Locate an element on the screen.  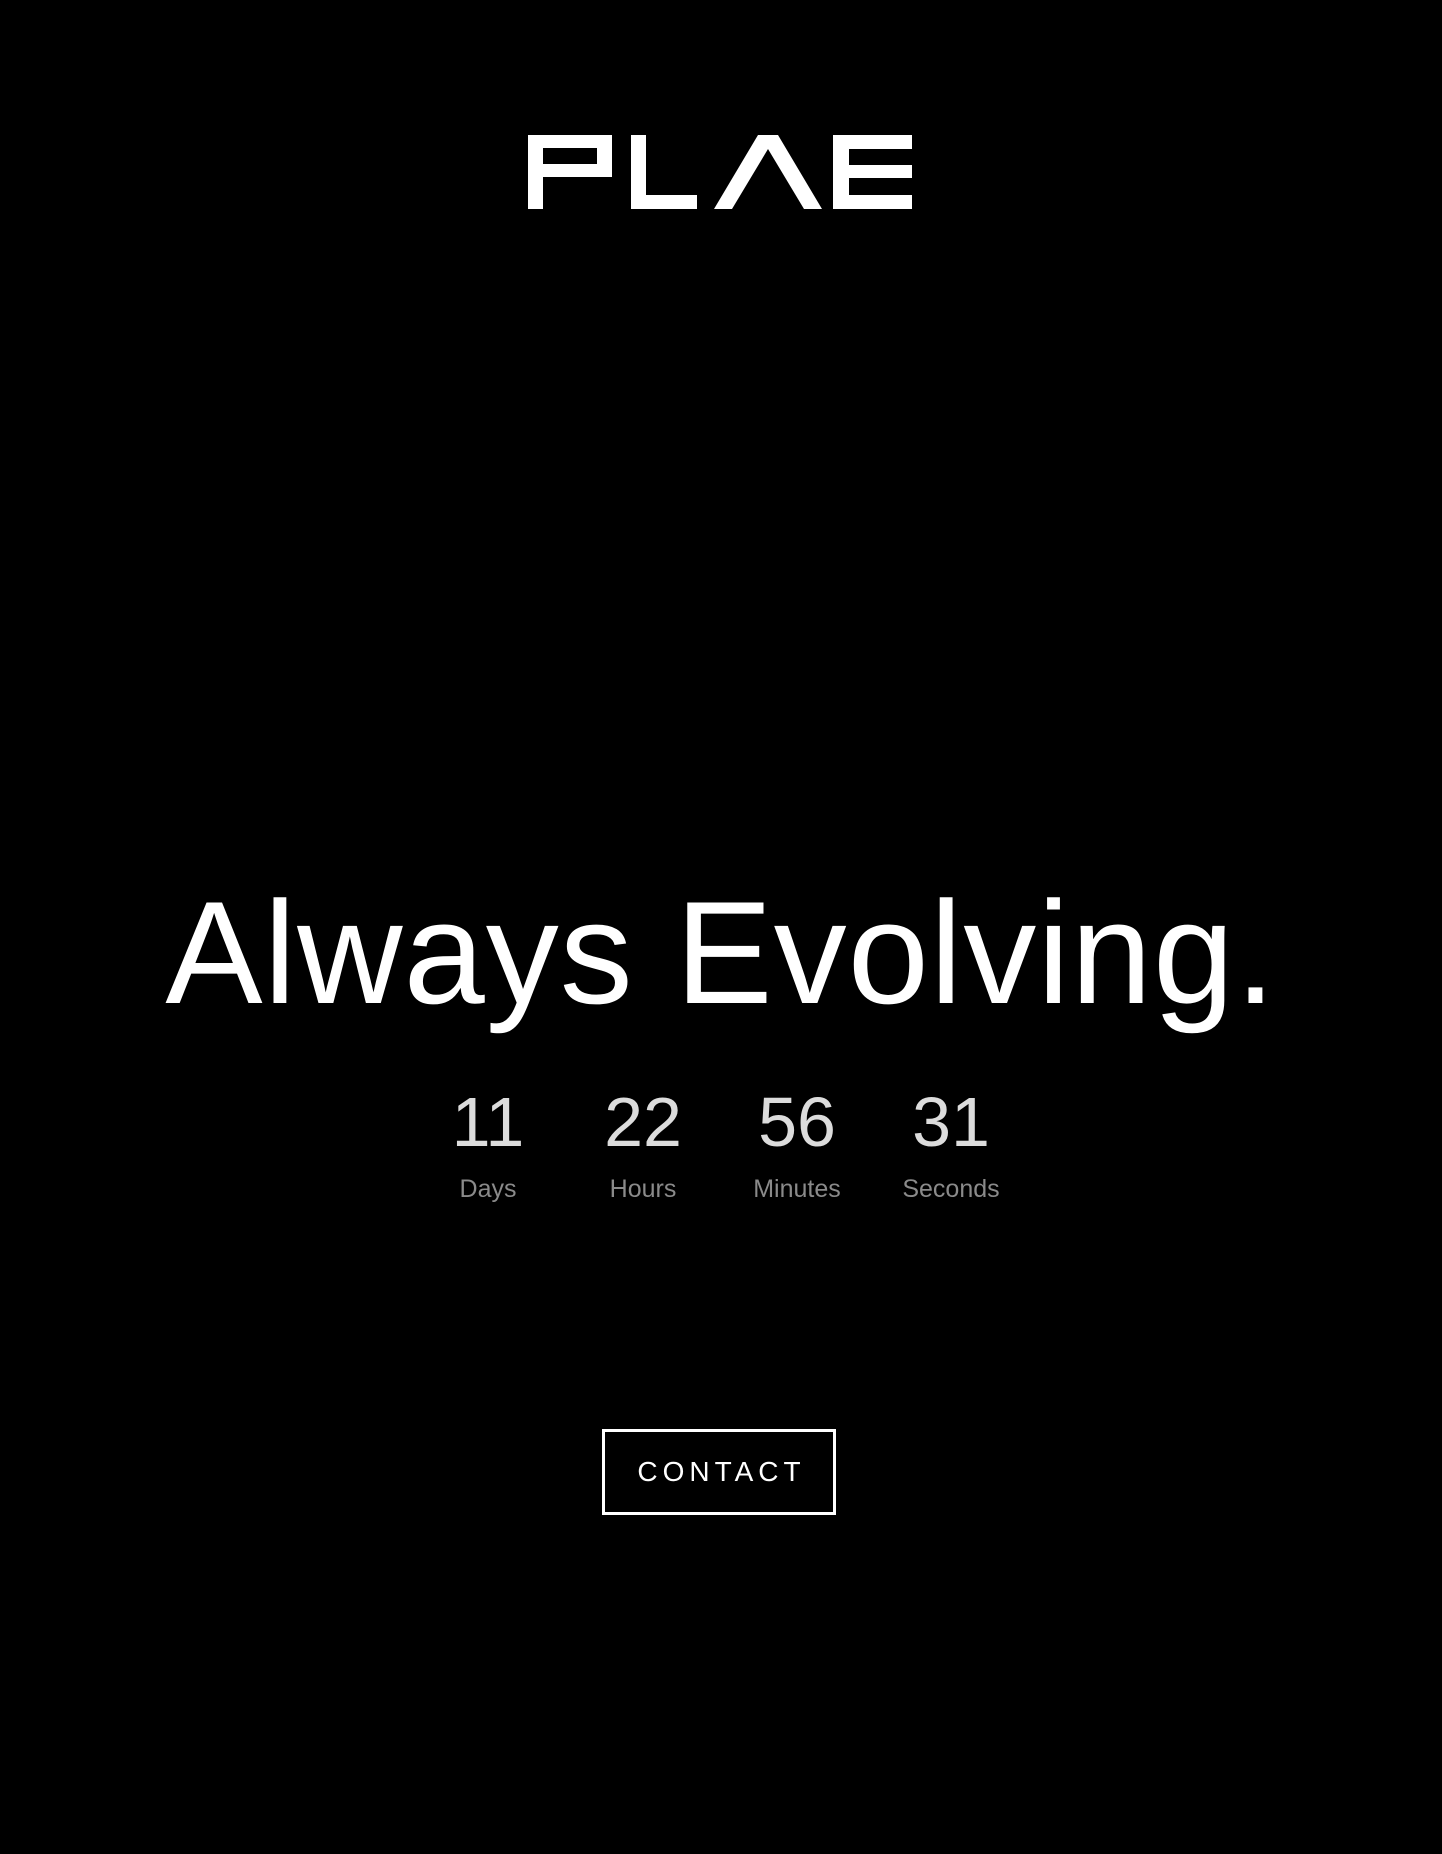
plae-logo is located at coordinates (720, 172).